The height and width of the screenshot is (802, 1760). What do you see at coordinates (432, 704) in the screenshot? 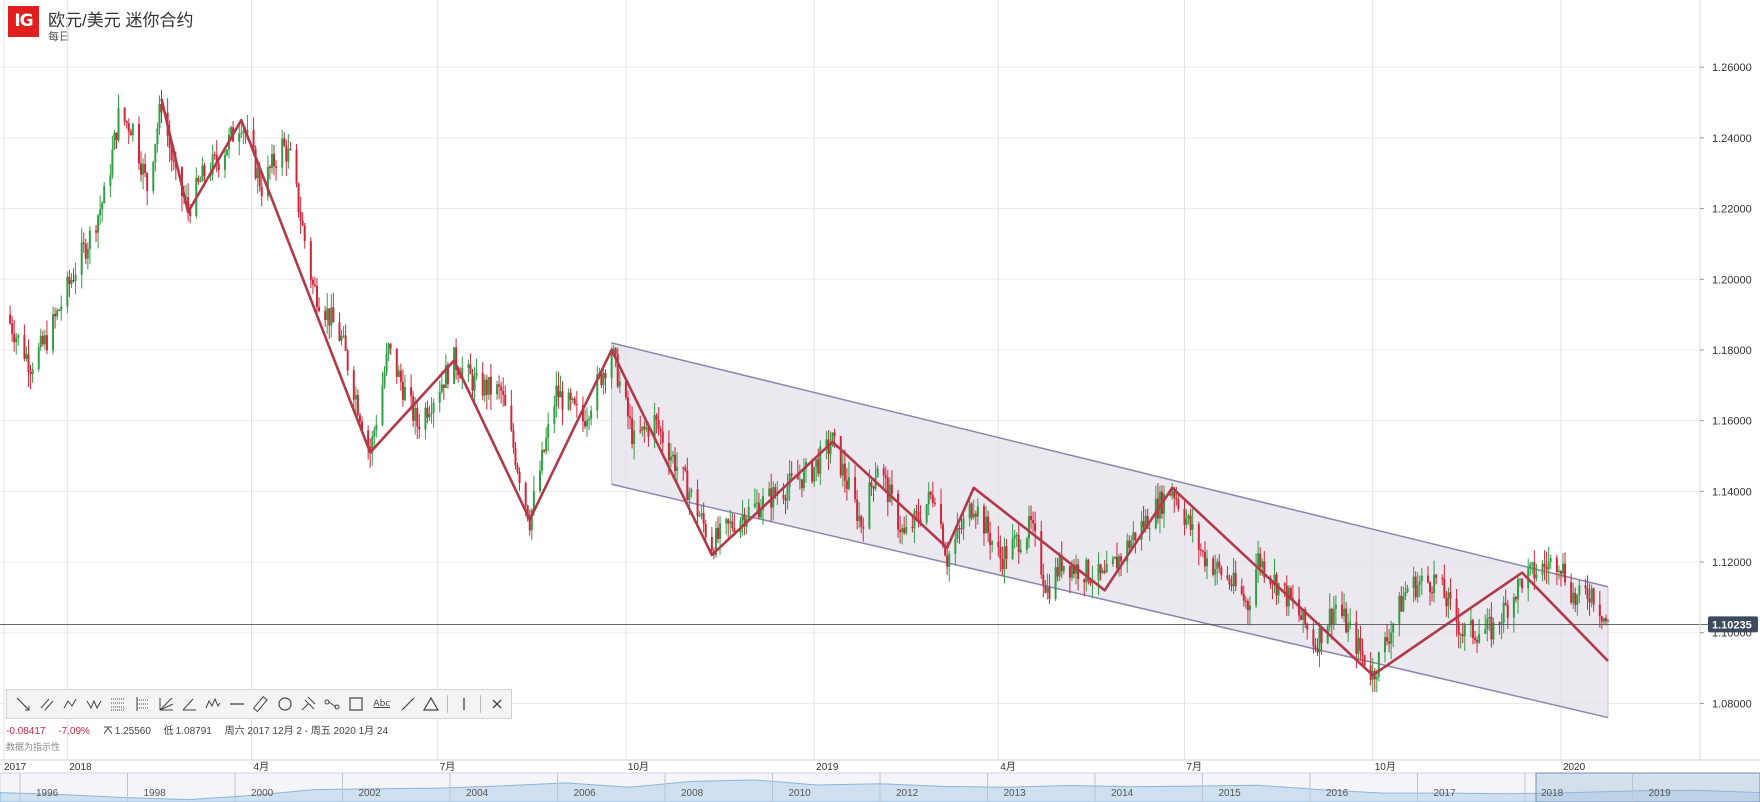
I see `triangle-tool-icon` at bounding box center [432, 704].